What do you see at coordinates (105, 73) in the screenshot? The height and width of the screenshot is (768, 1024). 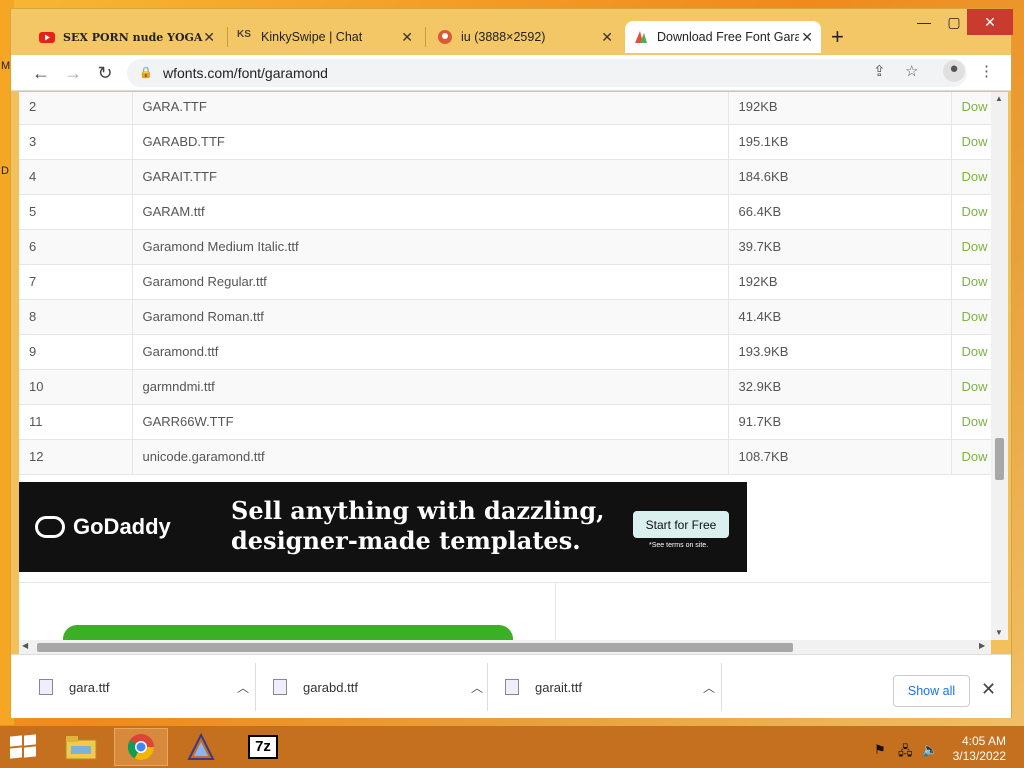 I see `reload-icon: ↻` at bounding box center [105, 73].